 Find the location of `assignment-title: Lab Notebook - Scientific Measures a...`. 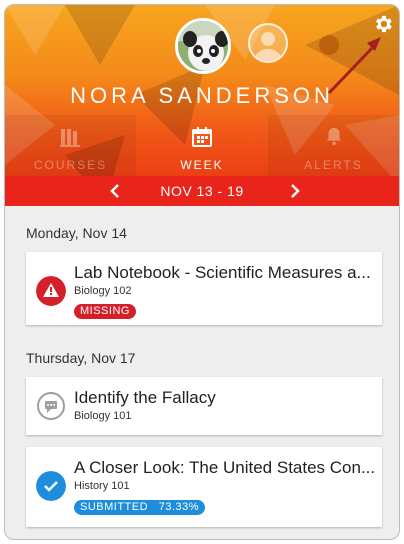

assignment-title: Lab Notebook - Scientific Measures a... is located at coordinates (222, 272).